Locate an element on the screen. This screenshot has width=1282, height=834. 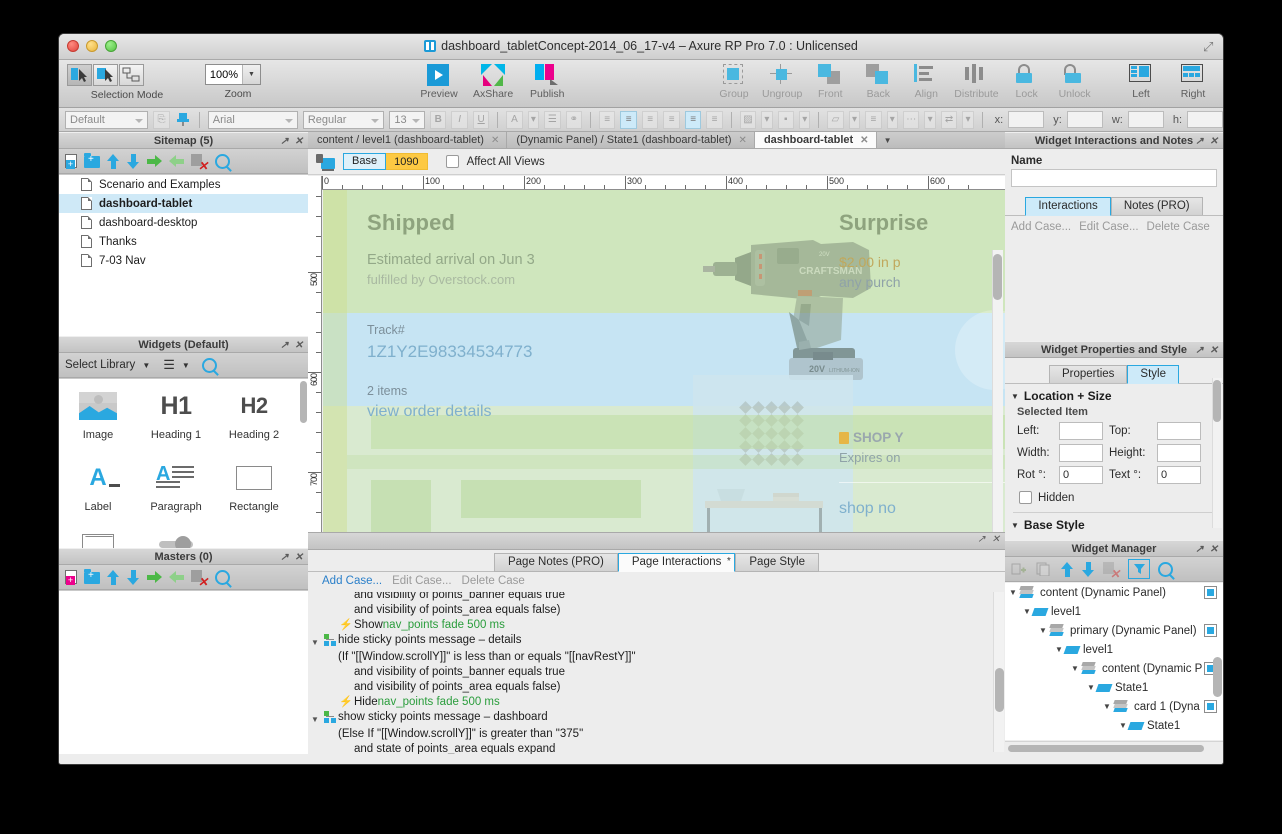
move-up-icon is located at coordinates (1067, 569).